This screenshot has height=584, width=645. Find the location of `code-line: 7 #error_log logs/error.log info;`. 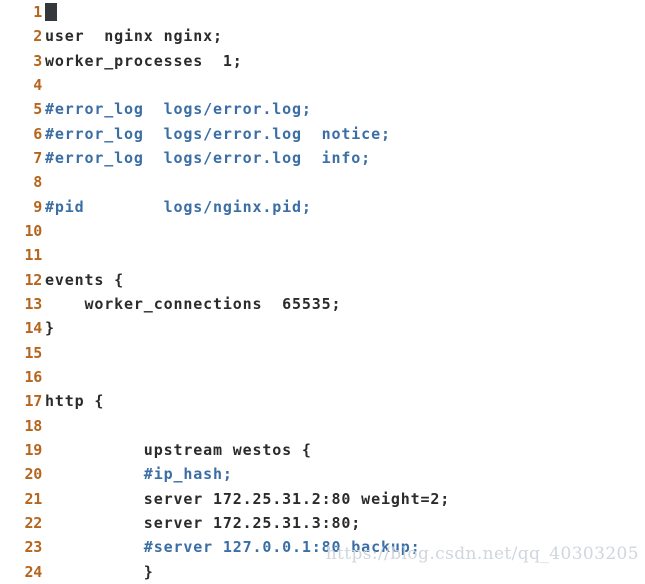

code-line: 7 #error_log logs/error.log info; is located at coordinates (322, 158).